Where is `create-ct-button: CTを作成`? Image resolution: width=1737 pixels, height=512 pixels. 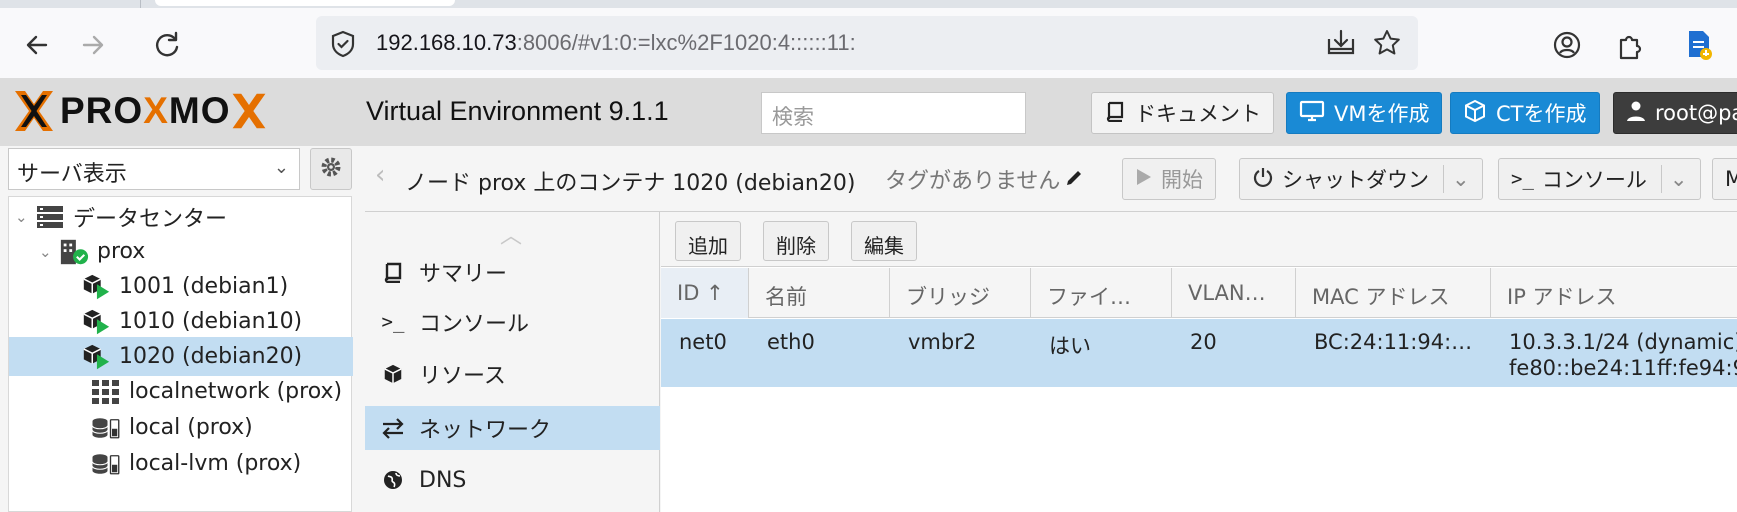
create-ct-button: CTを作成 is located at coordinates (1525, 113).